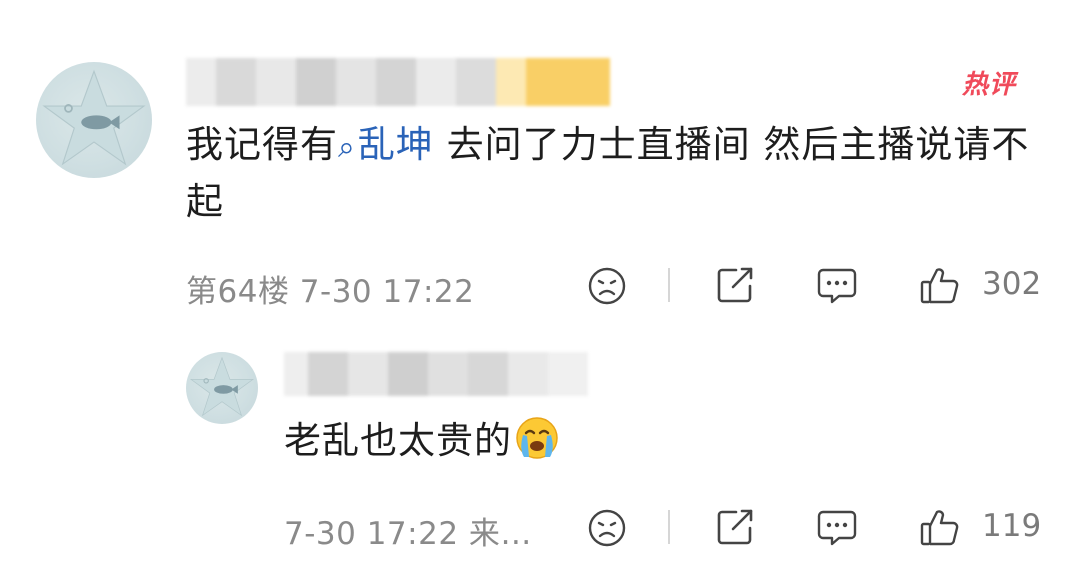 Image resolution: width=1080 pixels, height=580 pixels. I want to click on commenter-username, so click(408, 82).